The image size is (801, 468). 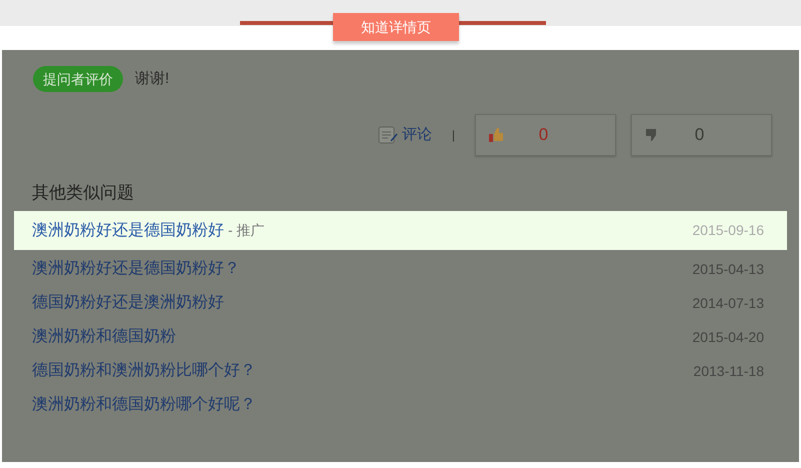 I want to click on banner-title: 知道详情页, so click(x=396, y=27).